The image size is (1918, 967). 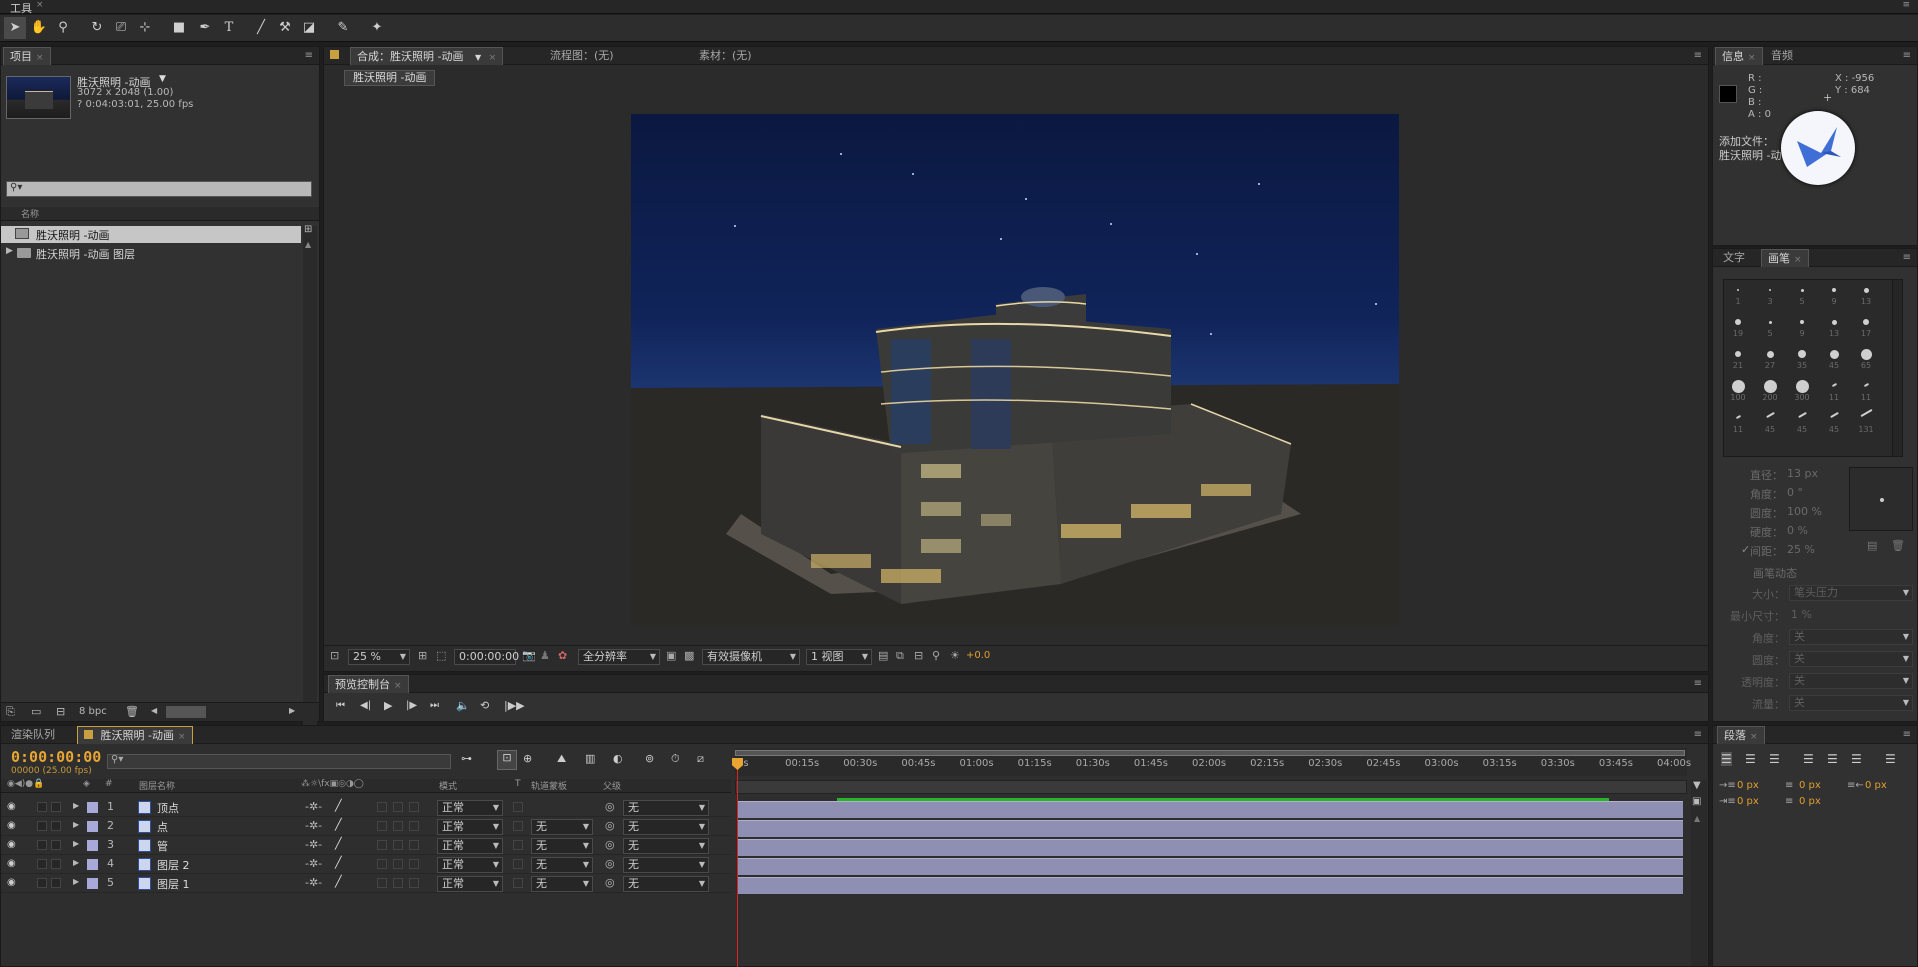 I want to click on space-after-value: 0 px, so click(x=1810, y=801).